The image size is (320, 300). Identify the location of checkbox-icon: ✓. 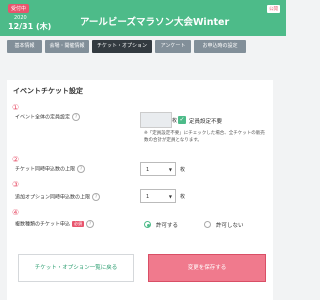
(182, 120).